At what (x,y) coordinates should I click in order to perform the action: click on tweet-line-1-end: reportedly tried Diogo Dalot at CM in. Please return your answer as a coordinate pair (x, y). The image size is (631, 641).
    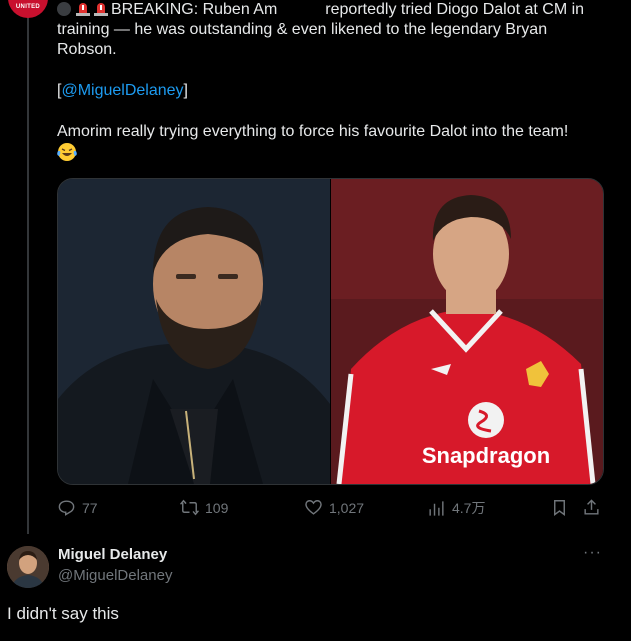
    Looking at the image, I should click on (455, 9).